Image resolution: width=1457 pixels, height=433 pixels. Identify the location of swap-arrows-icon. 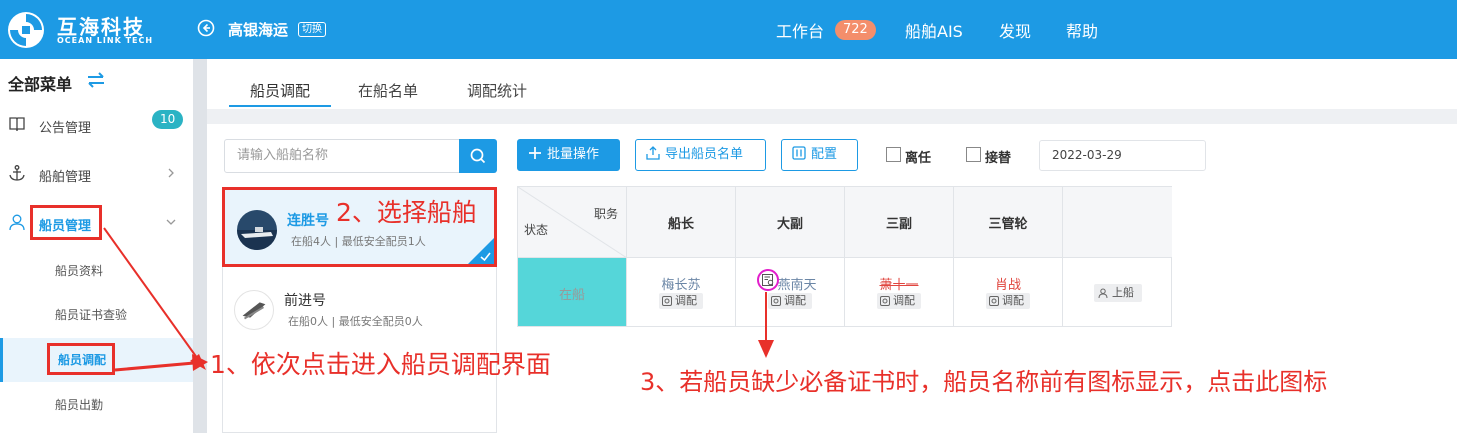
(96, 80).